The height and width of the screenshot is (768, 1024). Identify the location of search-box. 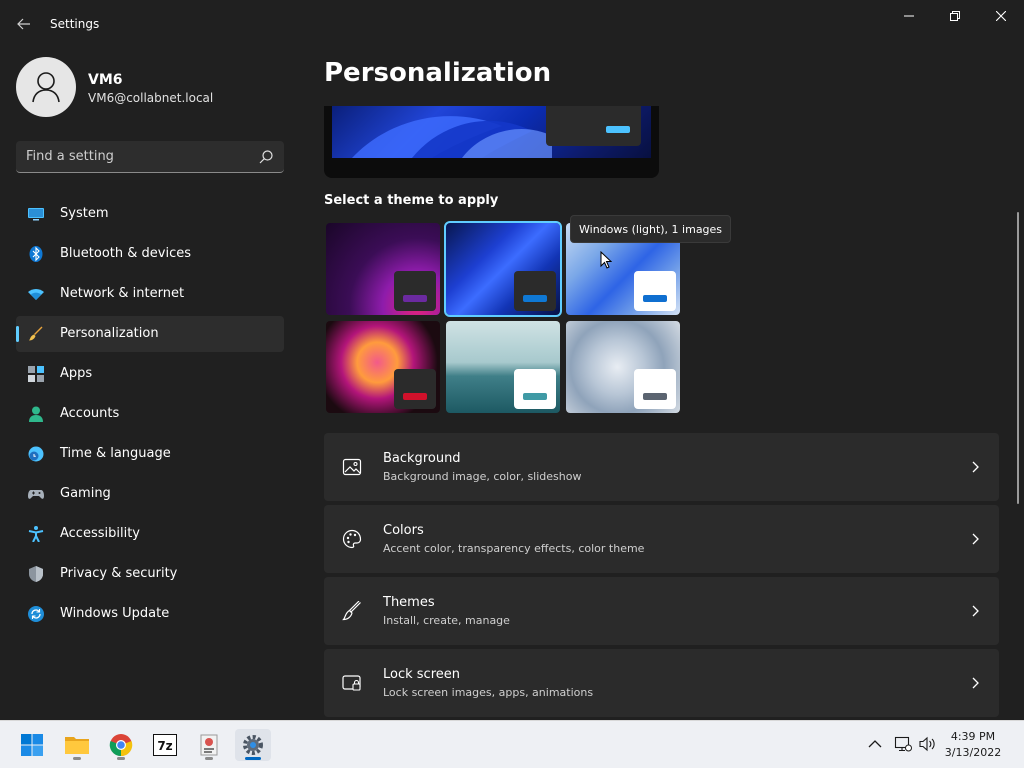
(150, 157).